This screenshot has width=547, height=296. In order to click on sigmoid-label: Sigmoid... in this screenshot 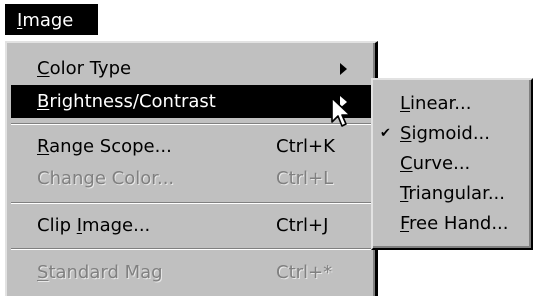, I will do `click(445, 133)`.